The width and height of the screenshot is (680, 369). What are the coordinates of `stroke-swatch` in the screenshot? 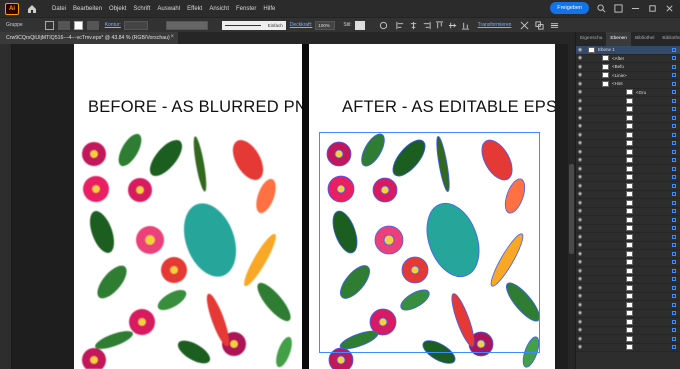 It's located at (78, 25).